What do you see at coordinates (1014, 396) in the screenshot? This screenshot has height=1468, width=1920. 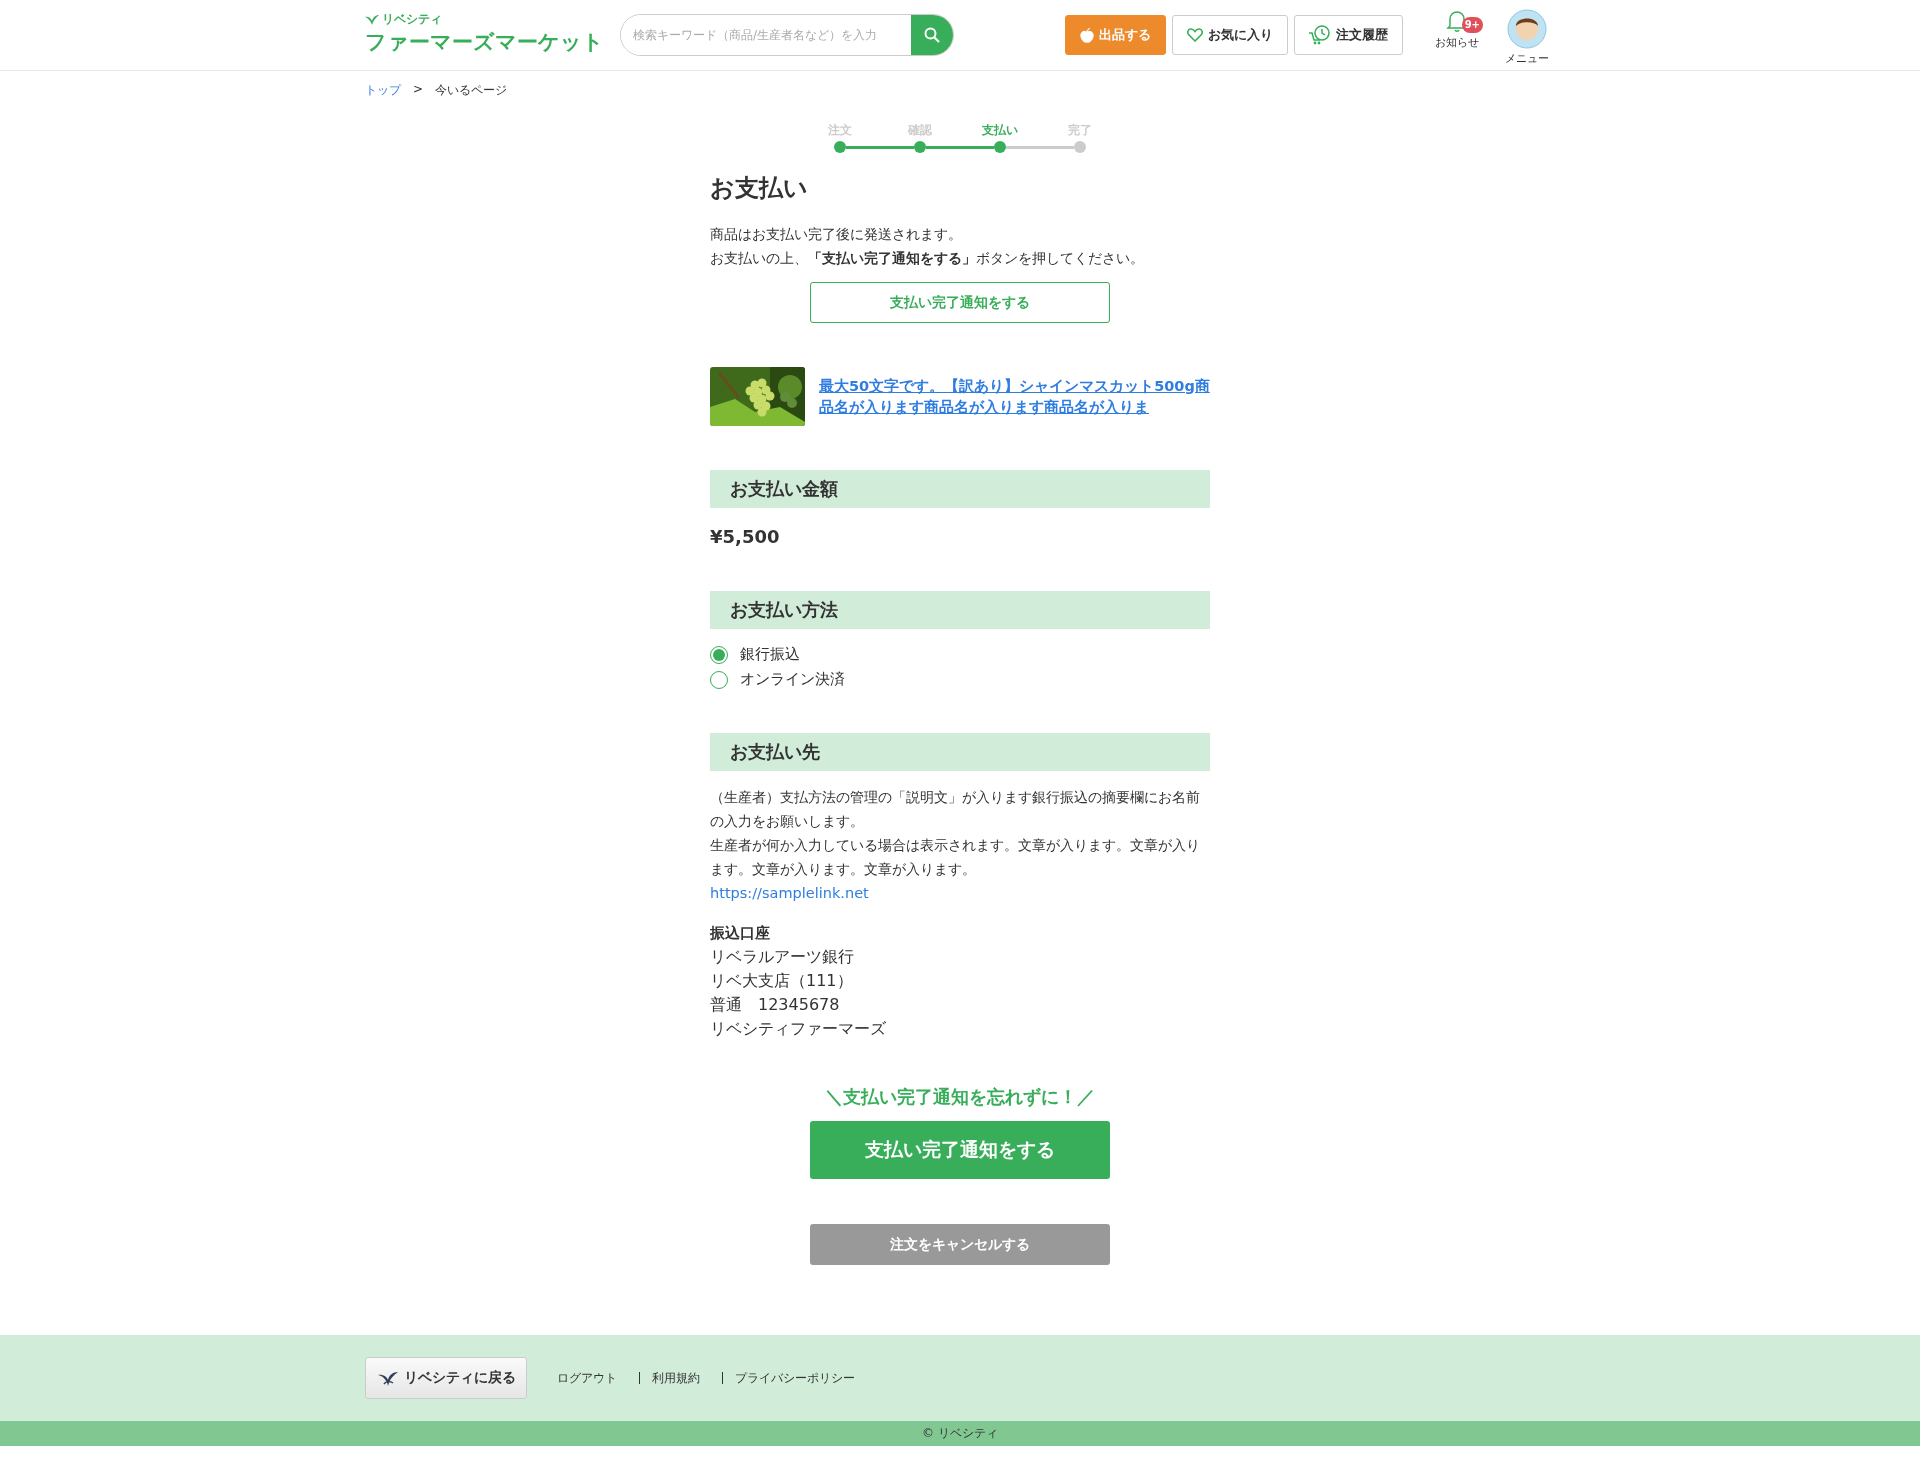 I see `product-link: 最大50文字です。【訳あり】シャインマスカット500g商品名が入ります商品名が入ります商品名が入りま` at bounding box center [1014, 396].